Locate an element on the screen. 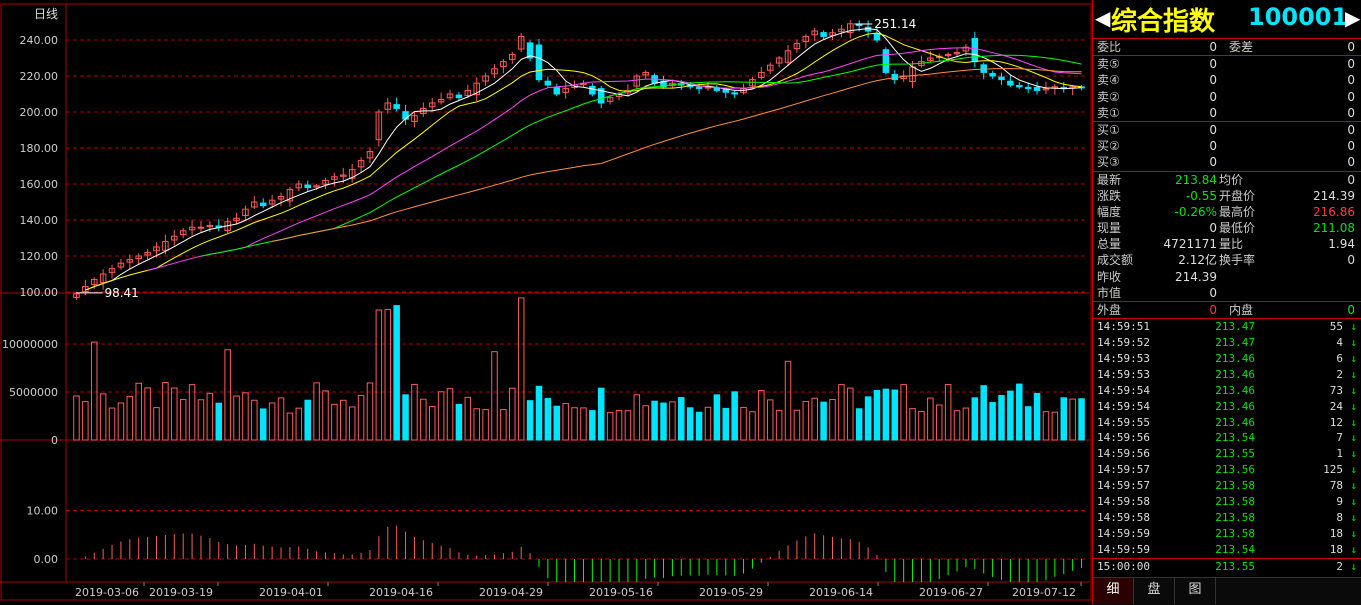  price-tick-label: 140.00 is located at coordinates (39, 220).